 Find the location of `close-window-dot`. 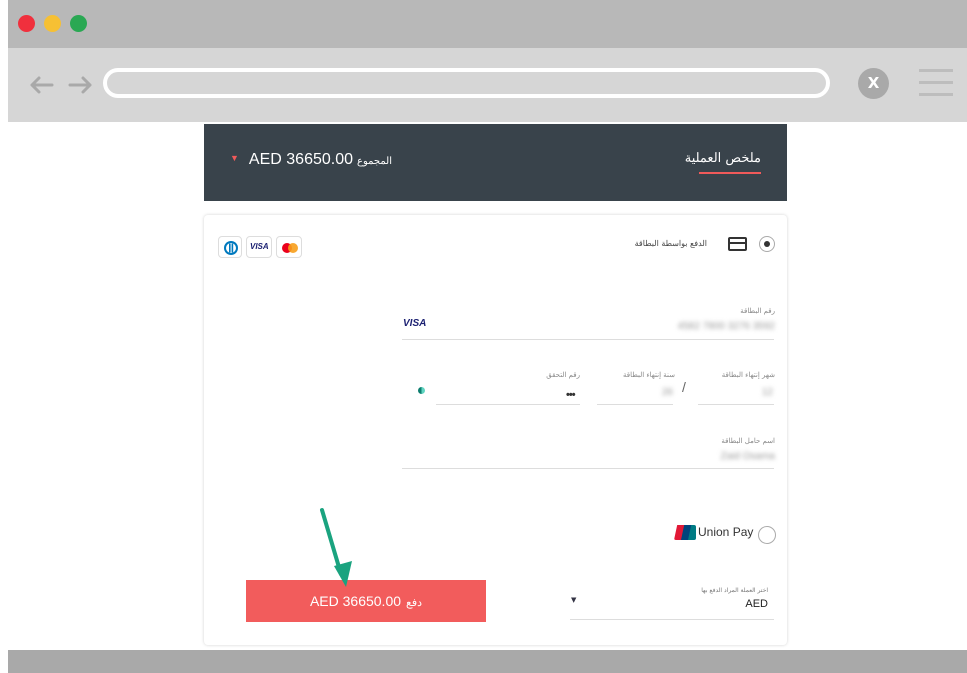

close-window-dot is located at coordinates (26, 23).